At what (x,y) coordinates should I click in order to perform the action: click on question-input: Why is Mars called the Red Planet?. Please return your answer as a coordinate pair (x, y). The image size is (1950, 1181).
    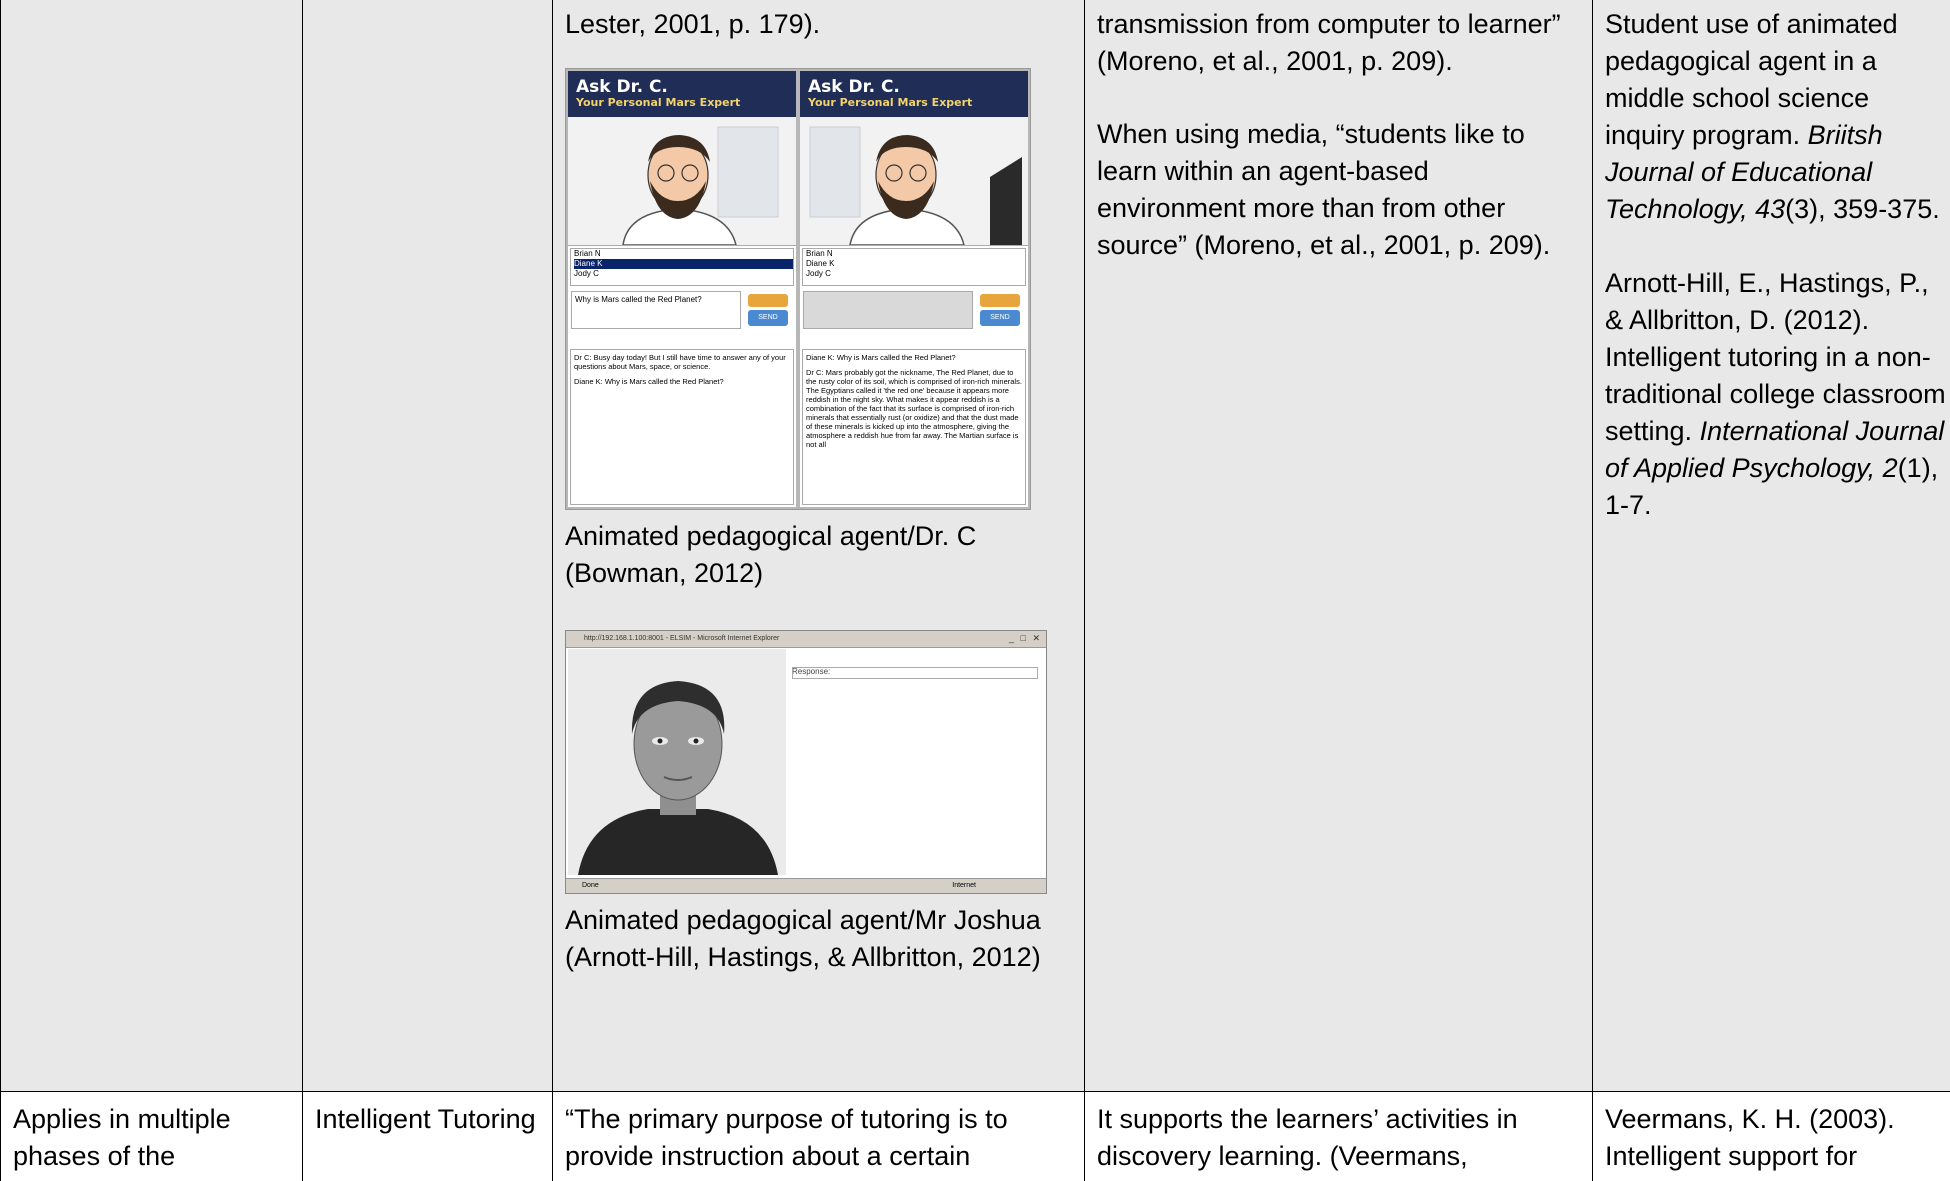
    Looking at the image, I should click on (656, 310).